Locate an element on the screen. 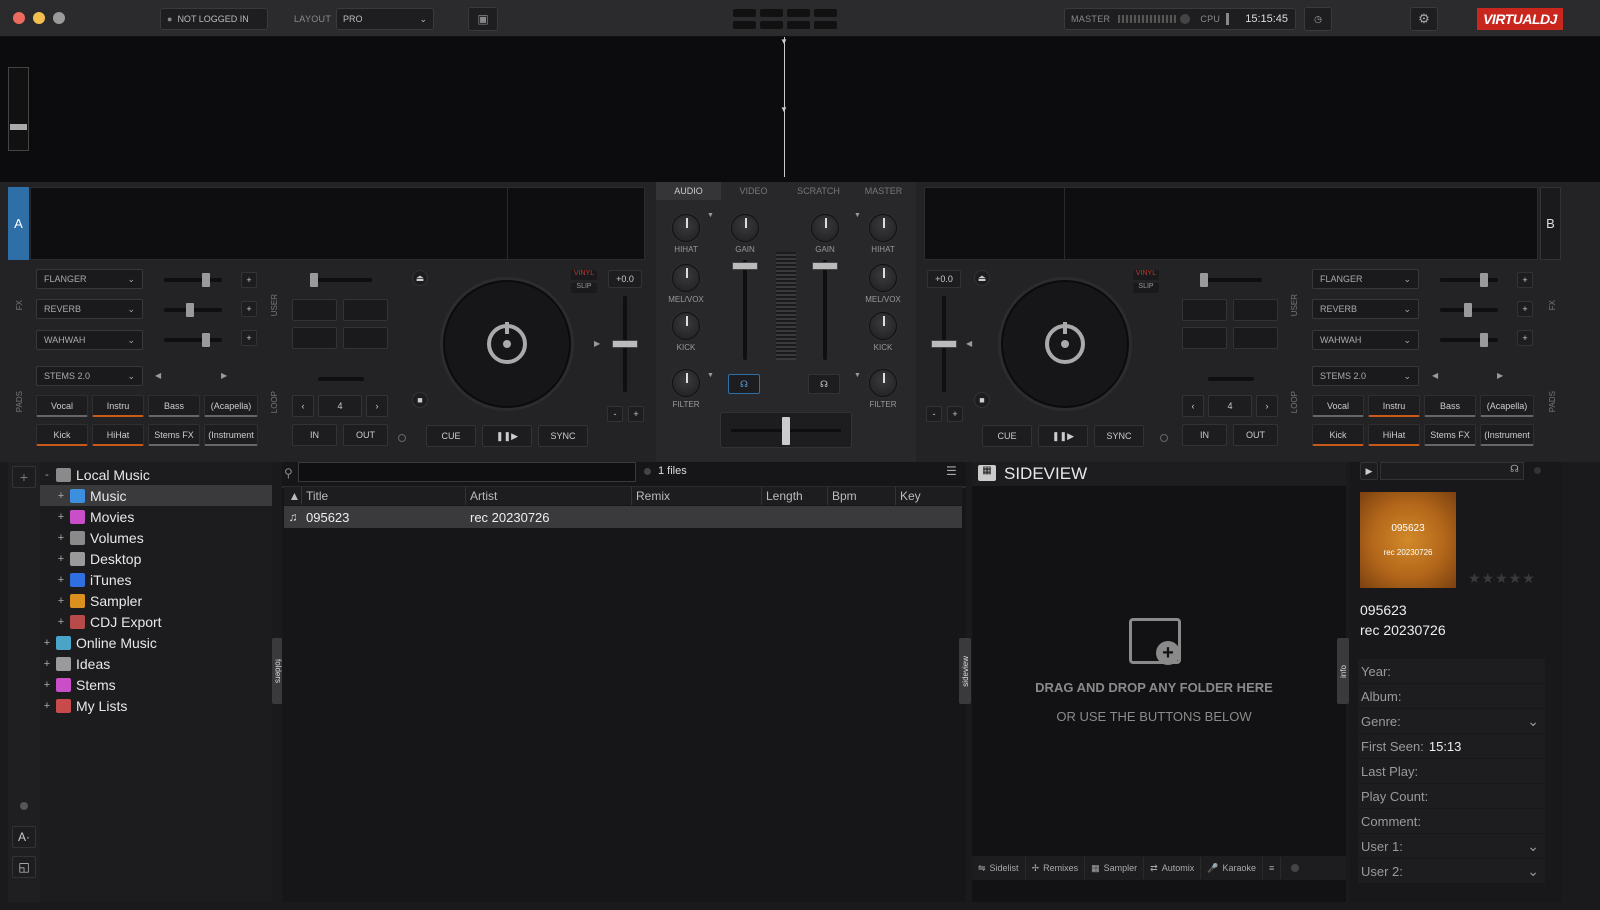 The height and width of the screenshot is (910, 1600). deck-a-headphone-cue-button: ☊ is located at coordinates (744, 384).